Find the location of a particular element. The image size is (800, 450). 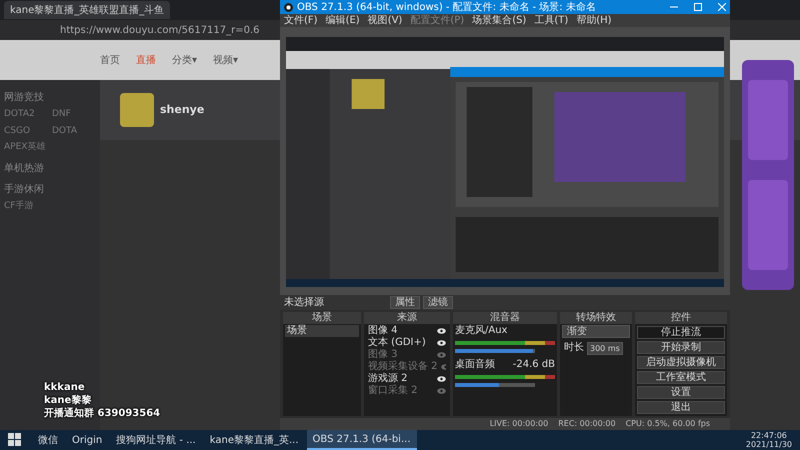

control-button: 开始录制 is located at coordinates (681, 347).